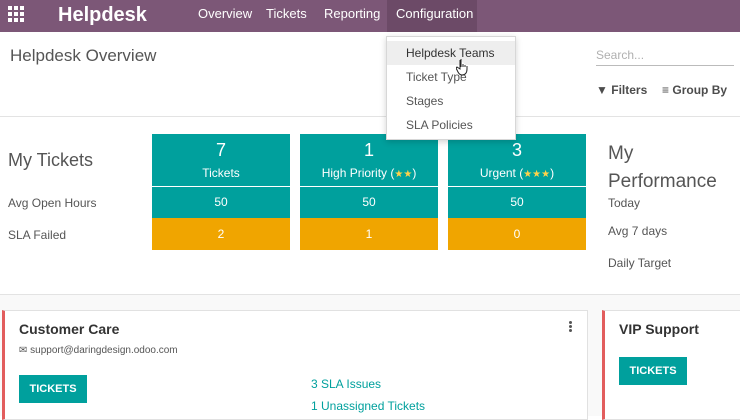 This screenshot has height=420, width=740. I want to click on tile-urgent-header: 3 Urgent (★★★), so click(517, 160).